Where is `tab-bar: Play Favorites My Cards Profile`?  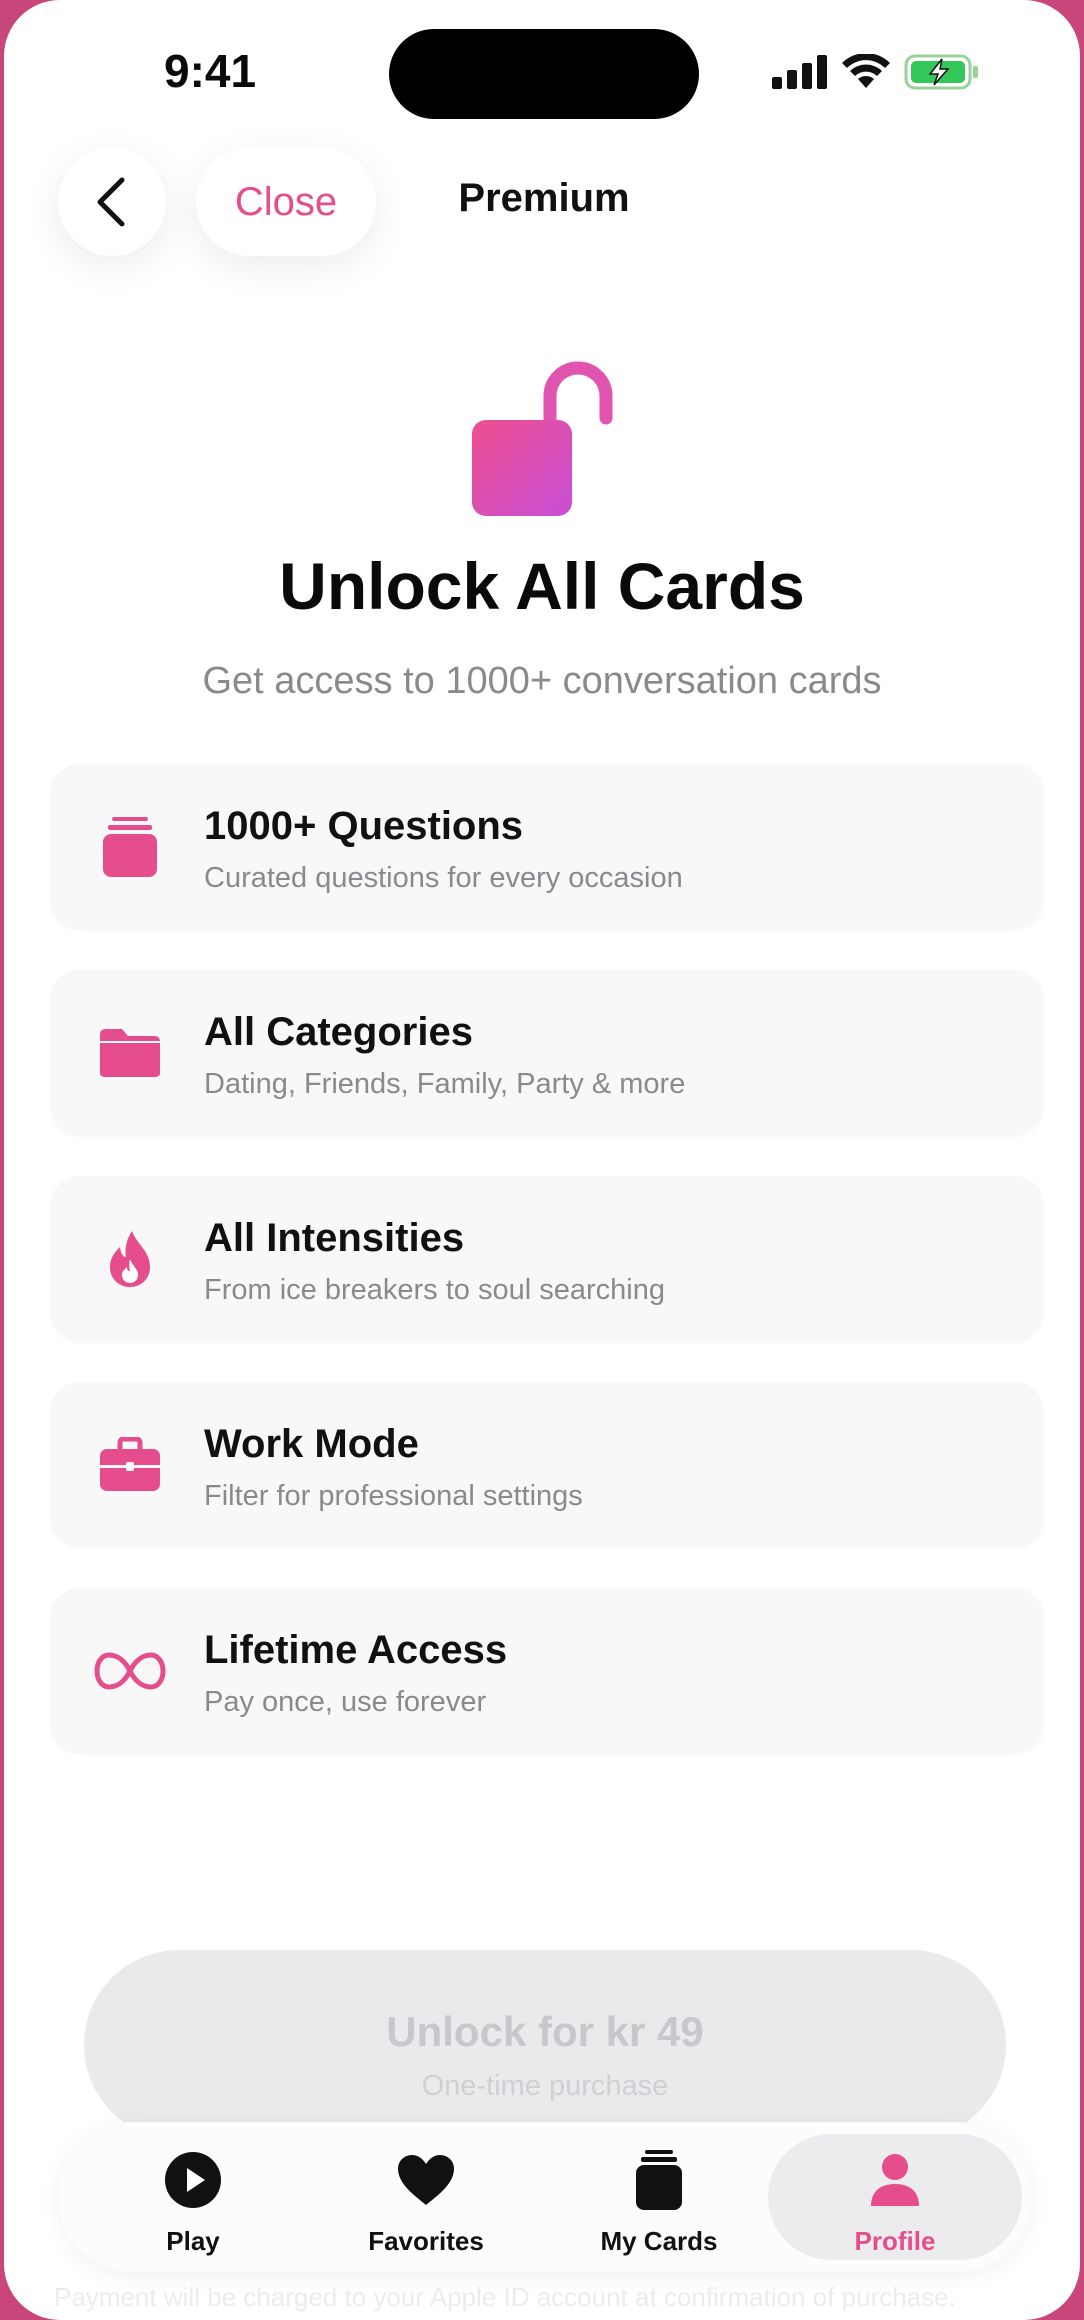 tab-bar: Play Favorites My Cards Profile is located at coordinates (545, 2197).